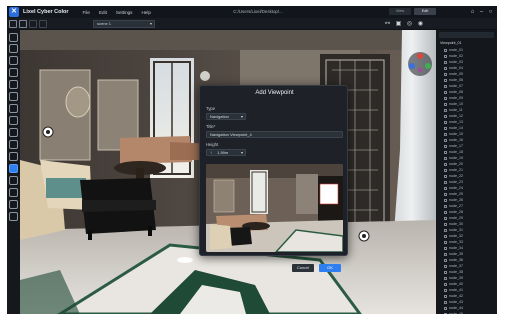 This screenshot has width=505, height=320. I want to click on tree-root-label: Viewpoint_01, so click(451, 43).